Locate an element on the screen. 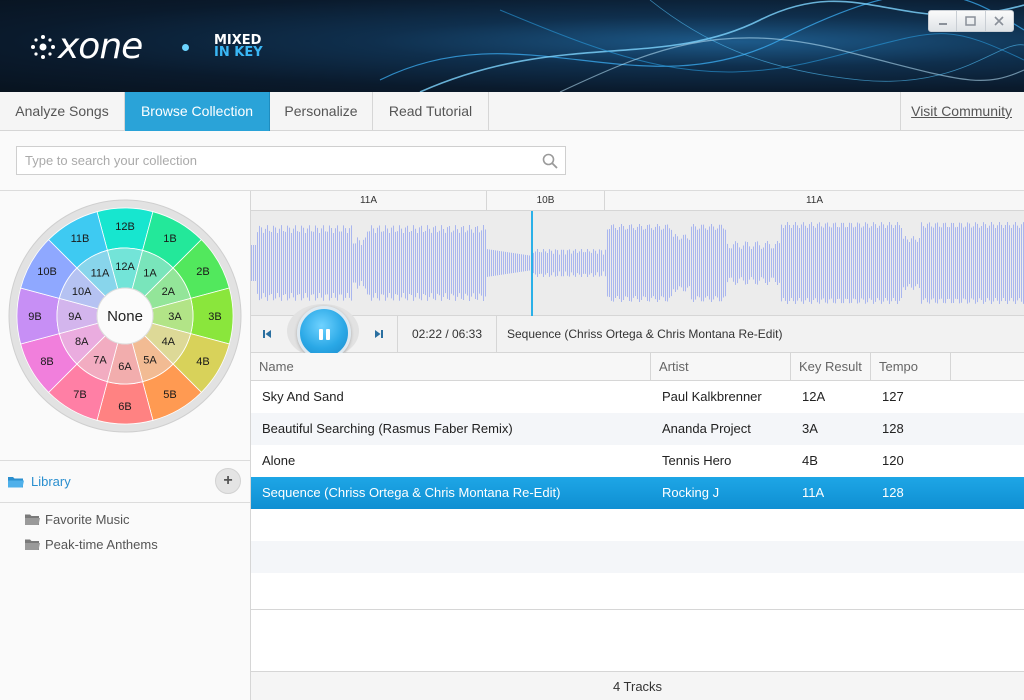 Image resolution: width=1024 pixels, height=700 pixels. minimize-icon is located at coordinates (943, 21).